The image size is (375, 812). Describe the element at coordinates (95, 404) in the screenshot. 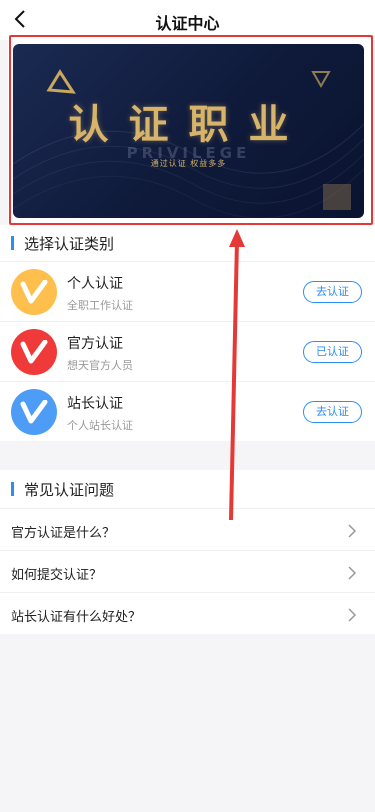

I see `category-title: 站长认证` at that location.